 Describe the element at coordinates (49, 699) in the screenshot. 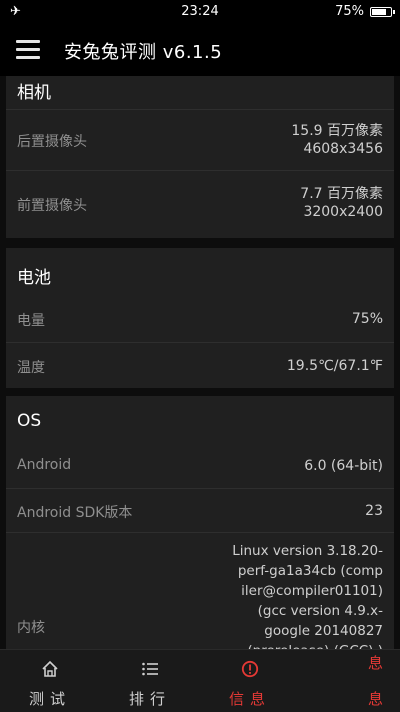

I see `nav-test-label: 测试` at that location.